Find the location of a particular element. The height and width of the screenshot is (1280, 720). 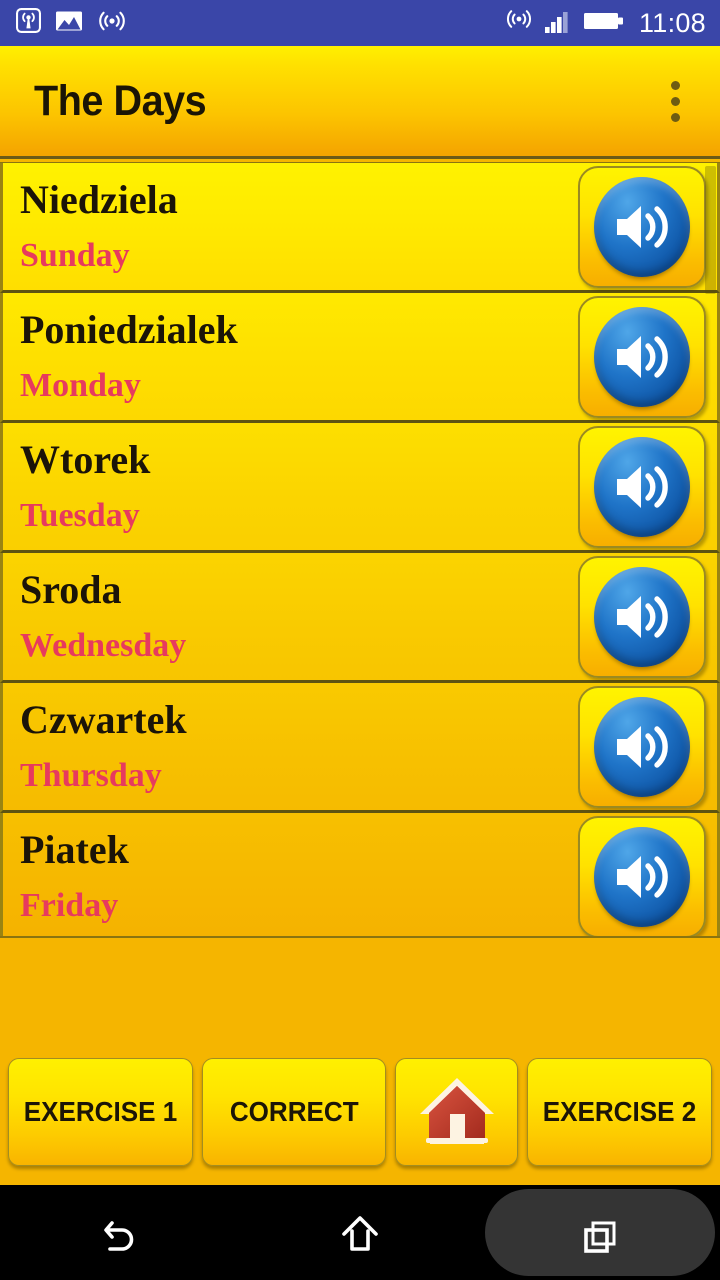

list-item: Czwartek Thursday is located at coordinates (360, 748).